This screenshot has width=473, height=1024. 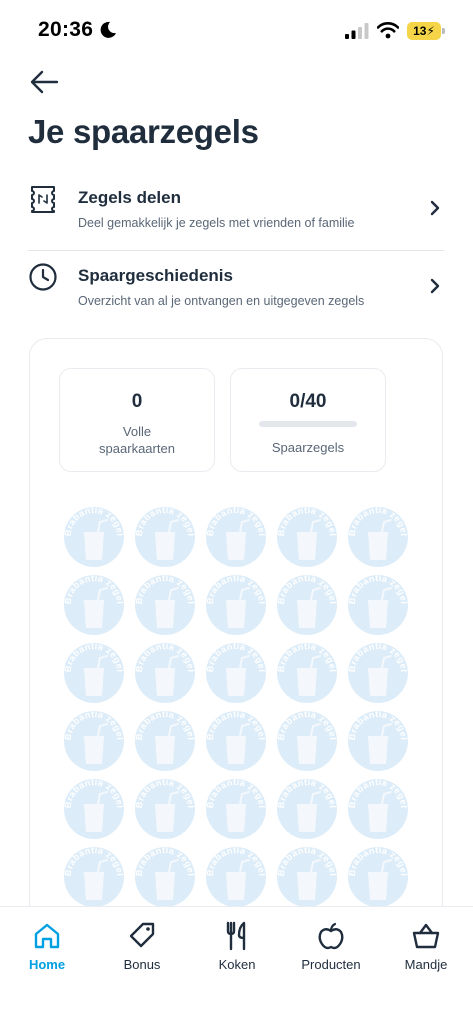 What do you see at coordinates (155, 275) in the screenshot?
I see `menu-item-title: Spaargeschiedenis` at bounding box center [155, 275].